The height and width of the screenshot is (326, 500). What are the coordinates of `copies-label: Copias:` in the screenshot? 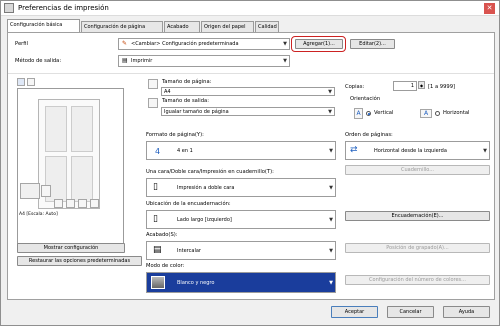 It's located at (355, 87).